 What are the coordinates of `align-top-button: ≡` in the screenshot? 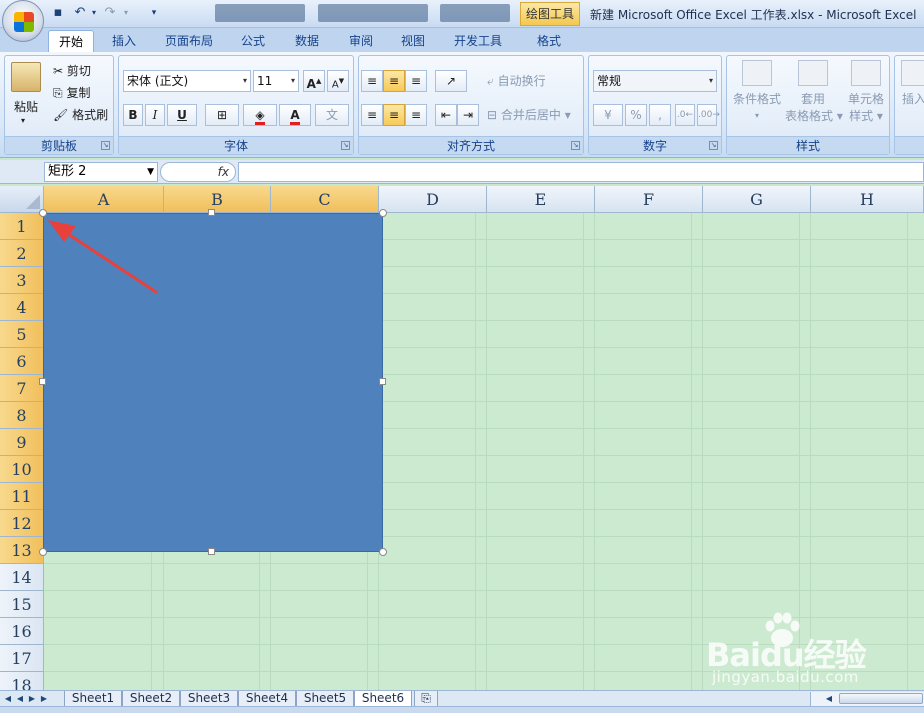 It's located at (372, 81).